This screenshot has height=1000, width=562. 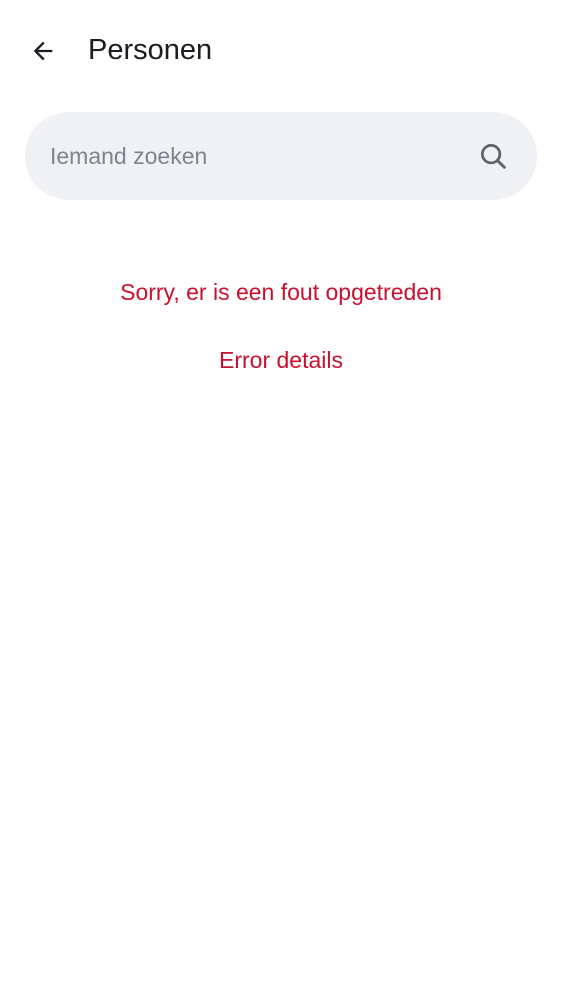 What do you see at coordinates (281, 360) in the screenshot?
I see `error-details-button: Error details` at bounding box center [281, 360].